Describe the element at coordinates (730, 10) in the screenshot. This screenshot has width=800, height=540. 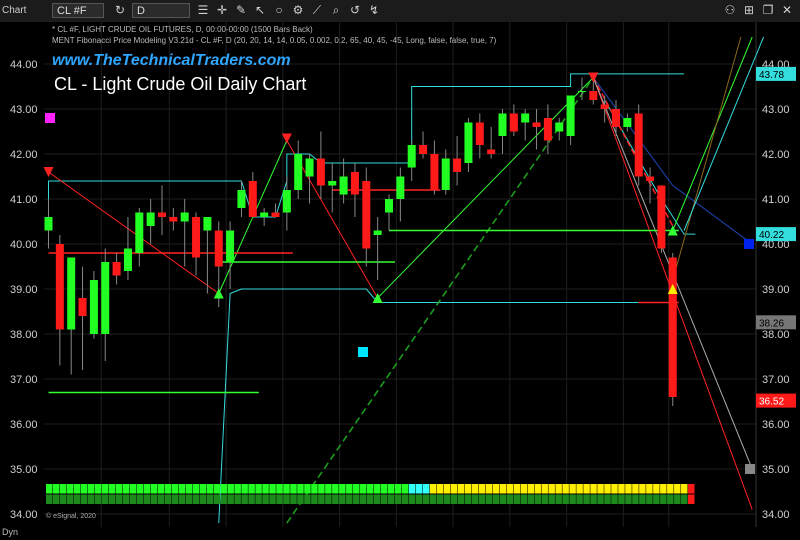
I see `layout-icon: ⚇` at that location.